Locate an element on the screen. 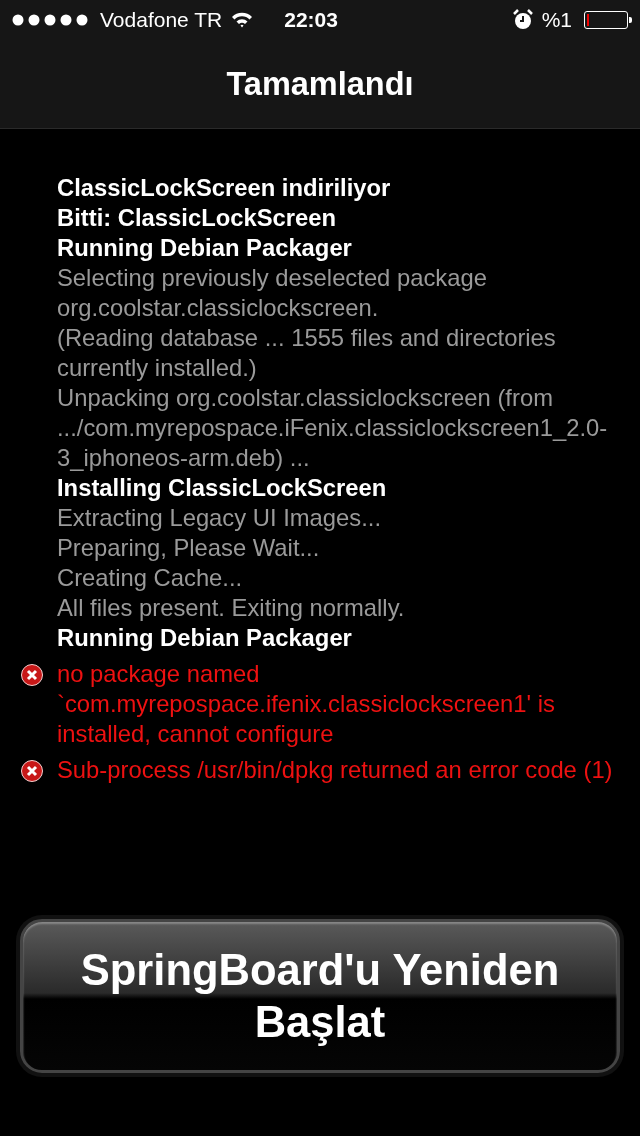 The height and width of the screenshot is (1136, 640). log-line: Bitti: ClassicLockScreen is located at coordinates (197, 218).